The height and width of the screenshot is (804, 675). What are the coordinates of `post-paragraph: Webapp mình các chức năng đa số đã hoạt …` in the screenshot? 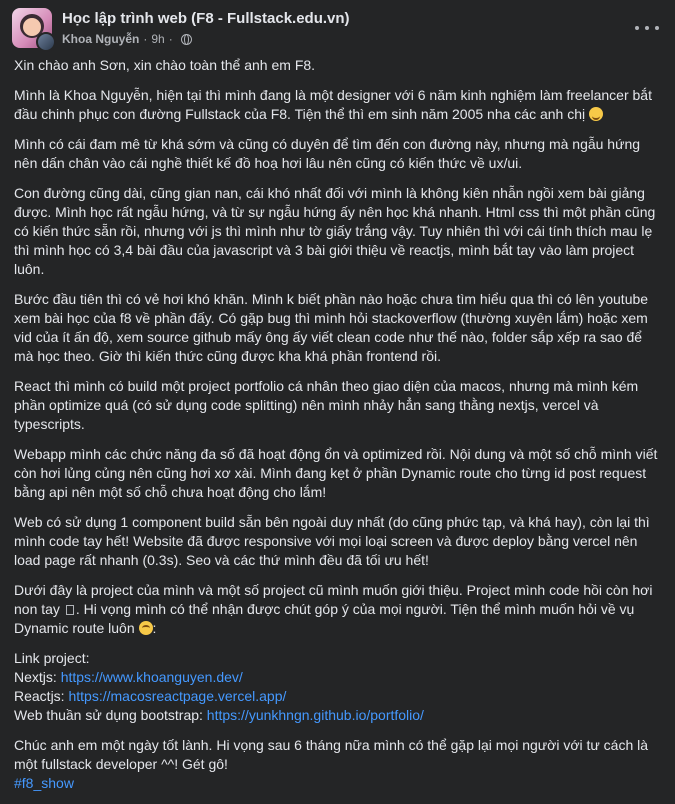 It's located at (336, 473).